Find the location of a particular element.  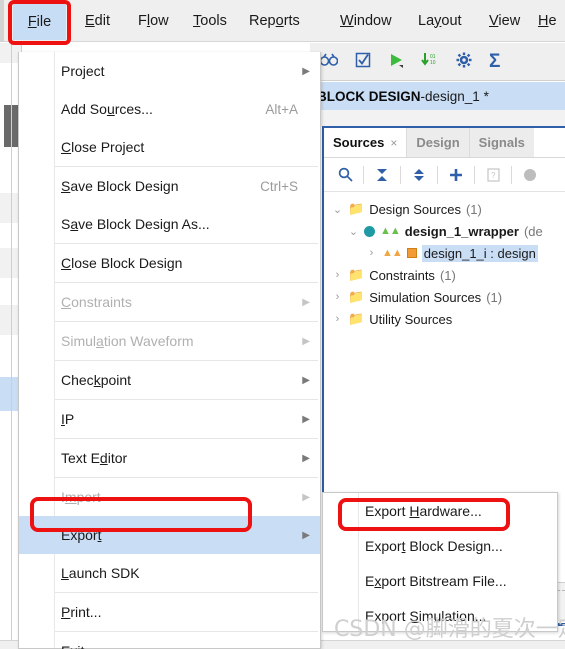

tree-item-label: design_1_i : design is located at coordinates (479, 253).